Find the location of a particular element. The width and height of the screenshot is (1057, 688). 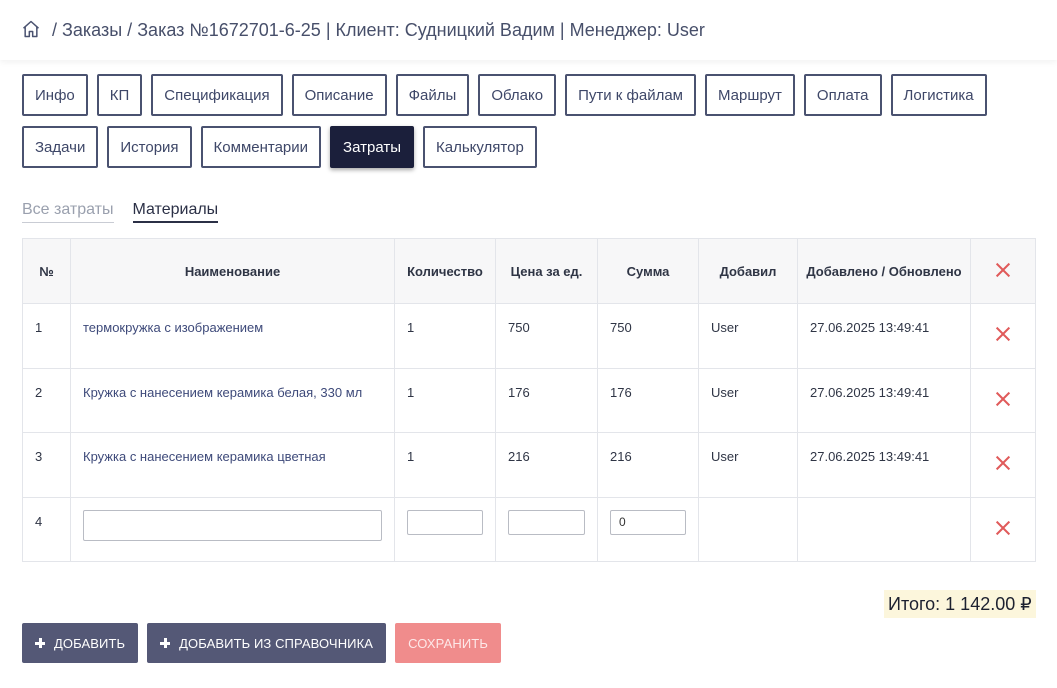

new-qty-input is located at coordinates (445, 522).